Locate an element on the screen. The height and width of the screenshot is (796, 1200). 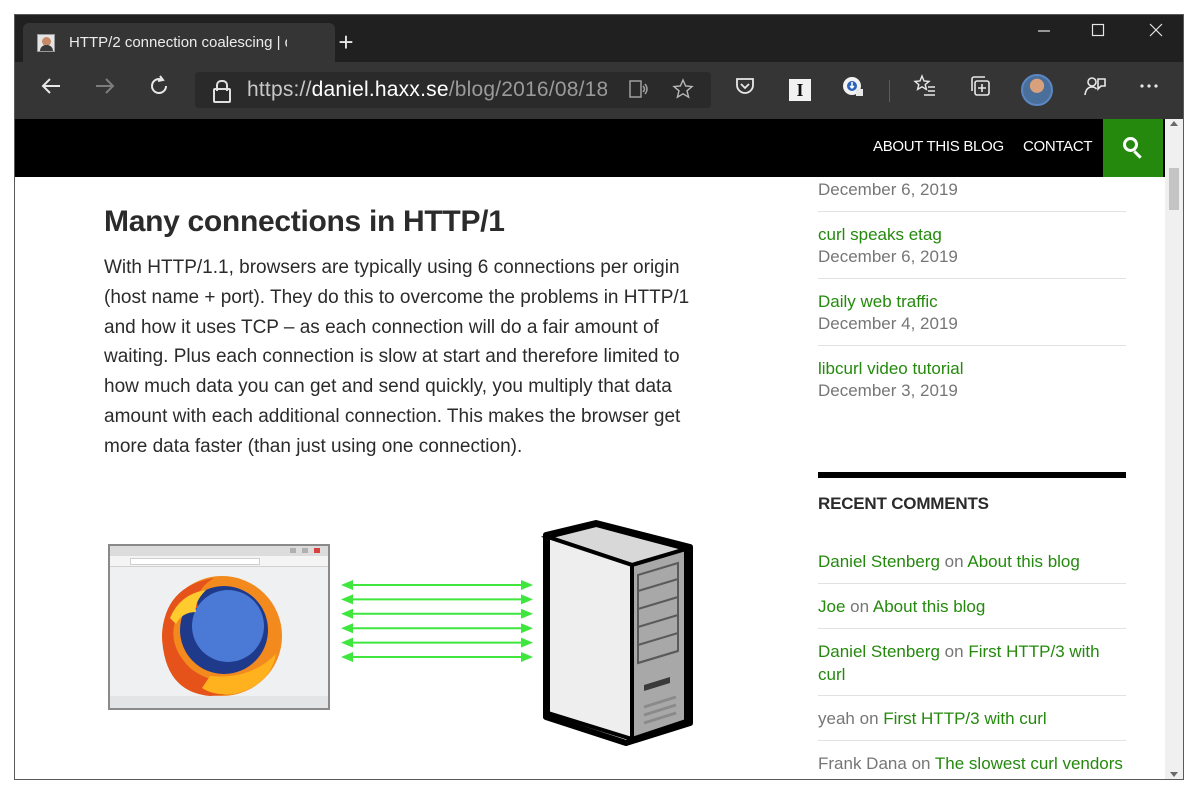
comment-post-link: First HTTP/3 with curl is located at coordinates (964, 718).